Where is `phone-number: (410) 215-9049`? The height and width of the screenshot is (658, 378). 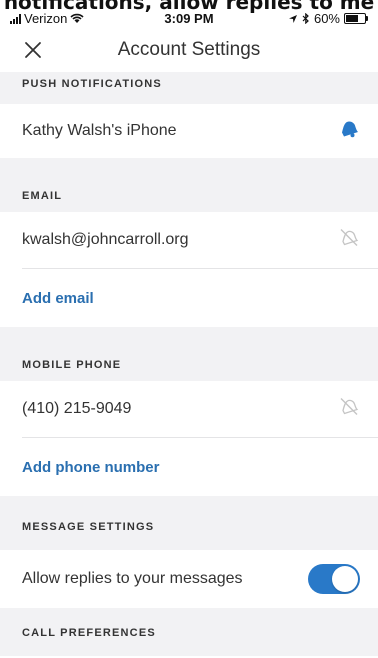 phone-number: (410) 215-9049 is located at coordinates (77, 408).